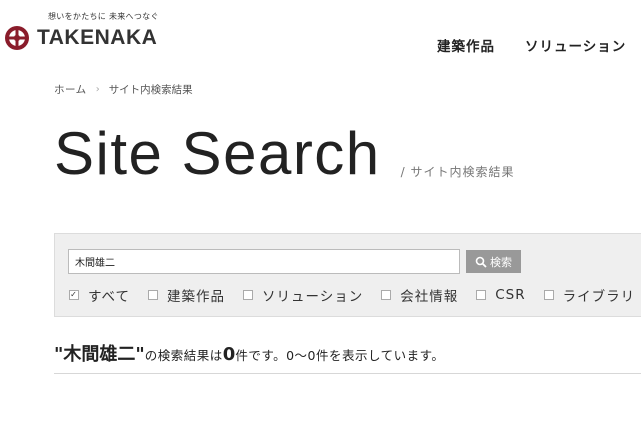 The height and width of the screenshot is (427, 641). Describe the element at coordinates (429, 297) in the screenshot. I see `filter-label: 会社情報` at that location.